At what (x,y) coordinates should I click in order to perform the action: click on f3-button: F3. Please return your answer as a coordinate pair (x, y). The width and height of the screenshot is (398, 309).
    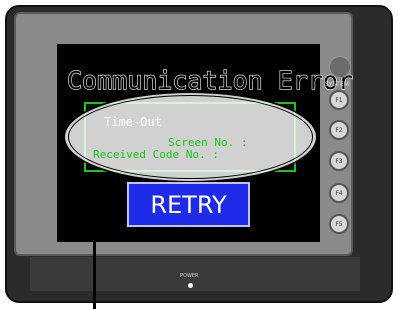
    Looking at the image, I should click on (339, 161).